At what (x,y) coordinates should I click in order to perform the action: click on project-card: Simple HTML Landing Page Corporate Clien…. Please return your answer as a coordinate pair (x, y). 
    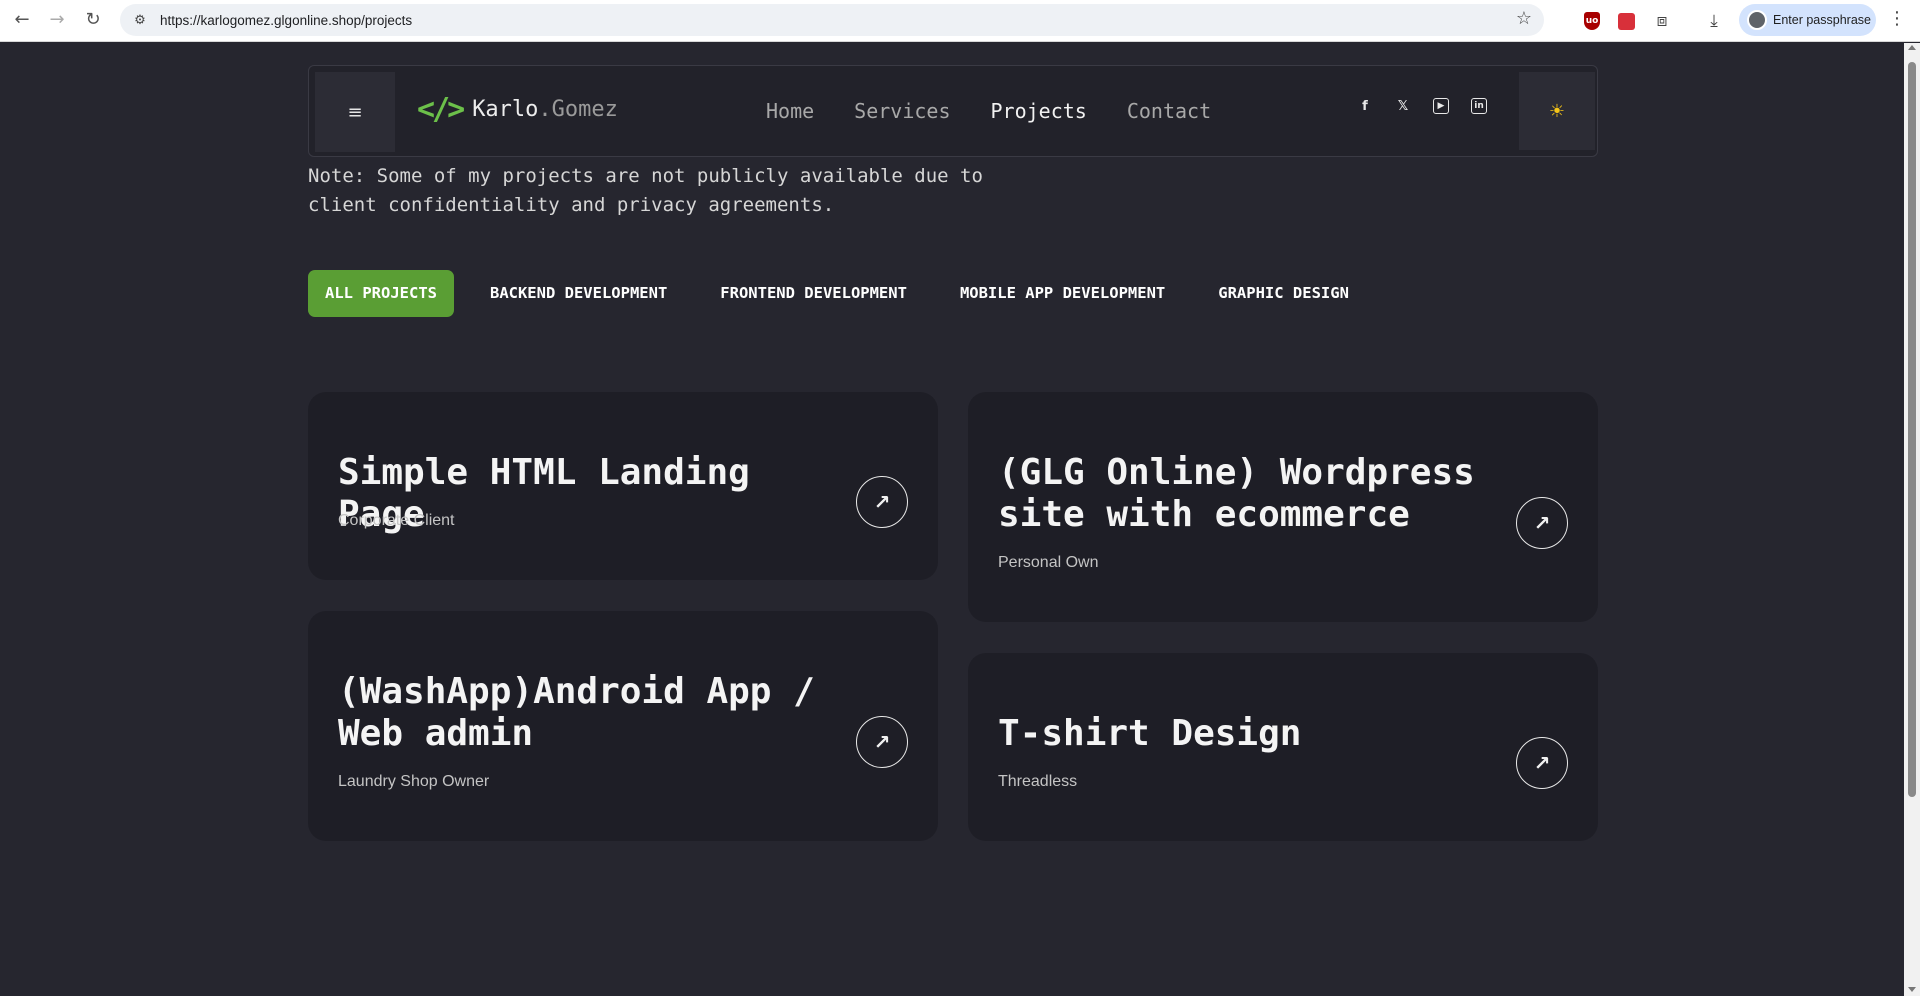
    Looking at the image, I should click on (623, 486).